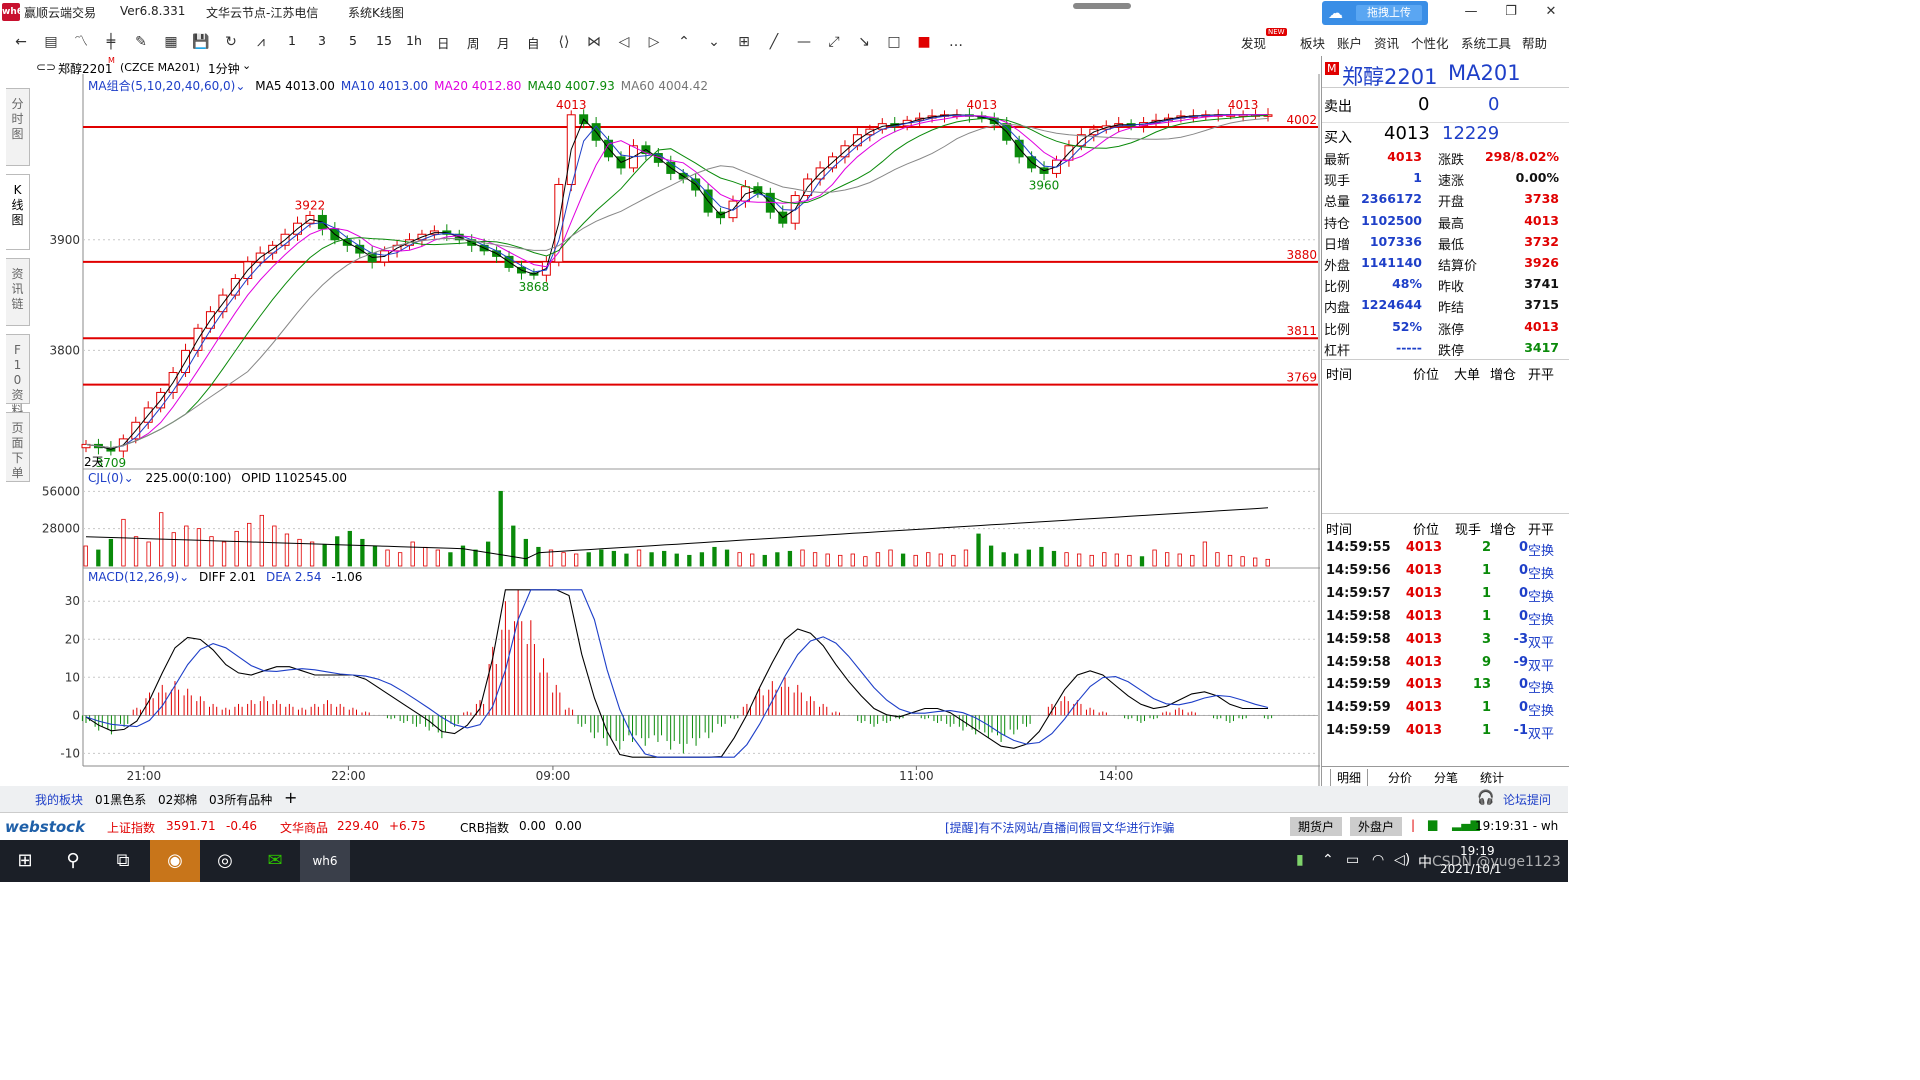  Describe the element at coordinates (1534, 42) in the screenshot. I see `menu-help: 帮助` at that location.